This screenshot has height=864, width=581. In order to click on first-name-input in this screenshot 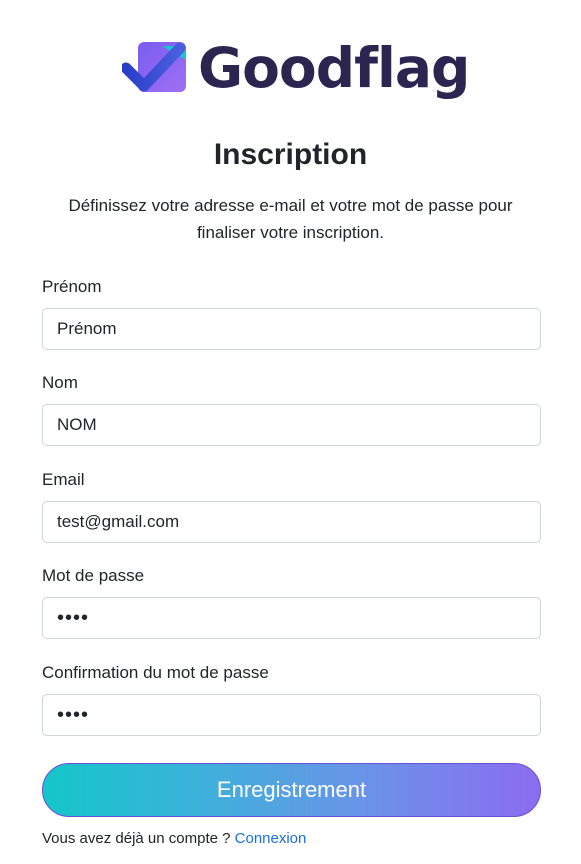, I will do `click(291, 329)`.